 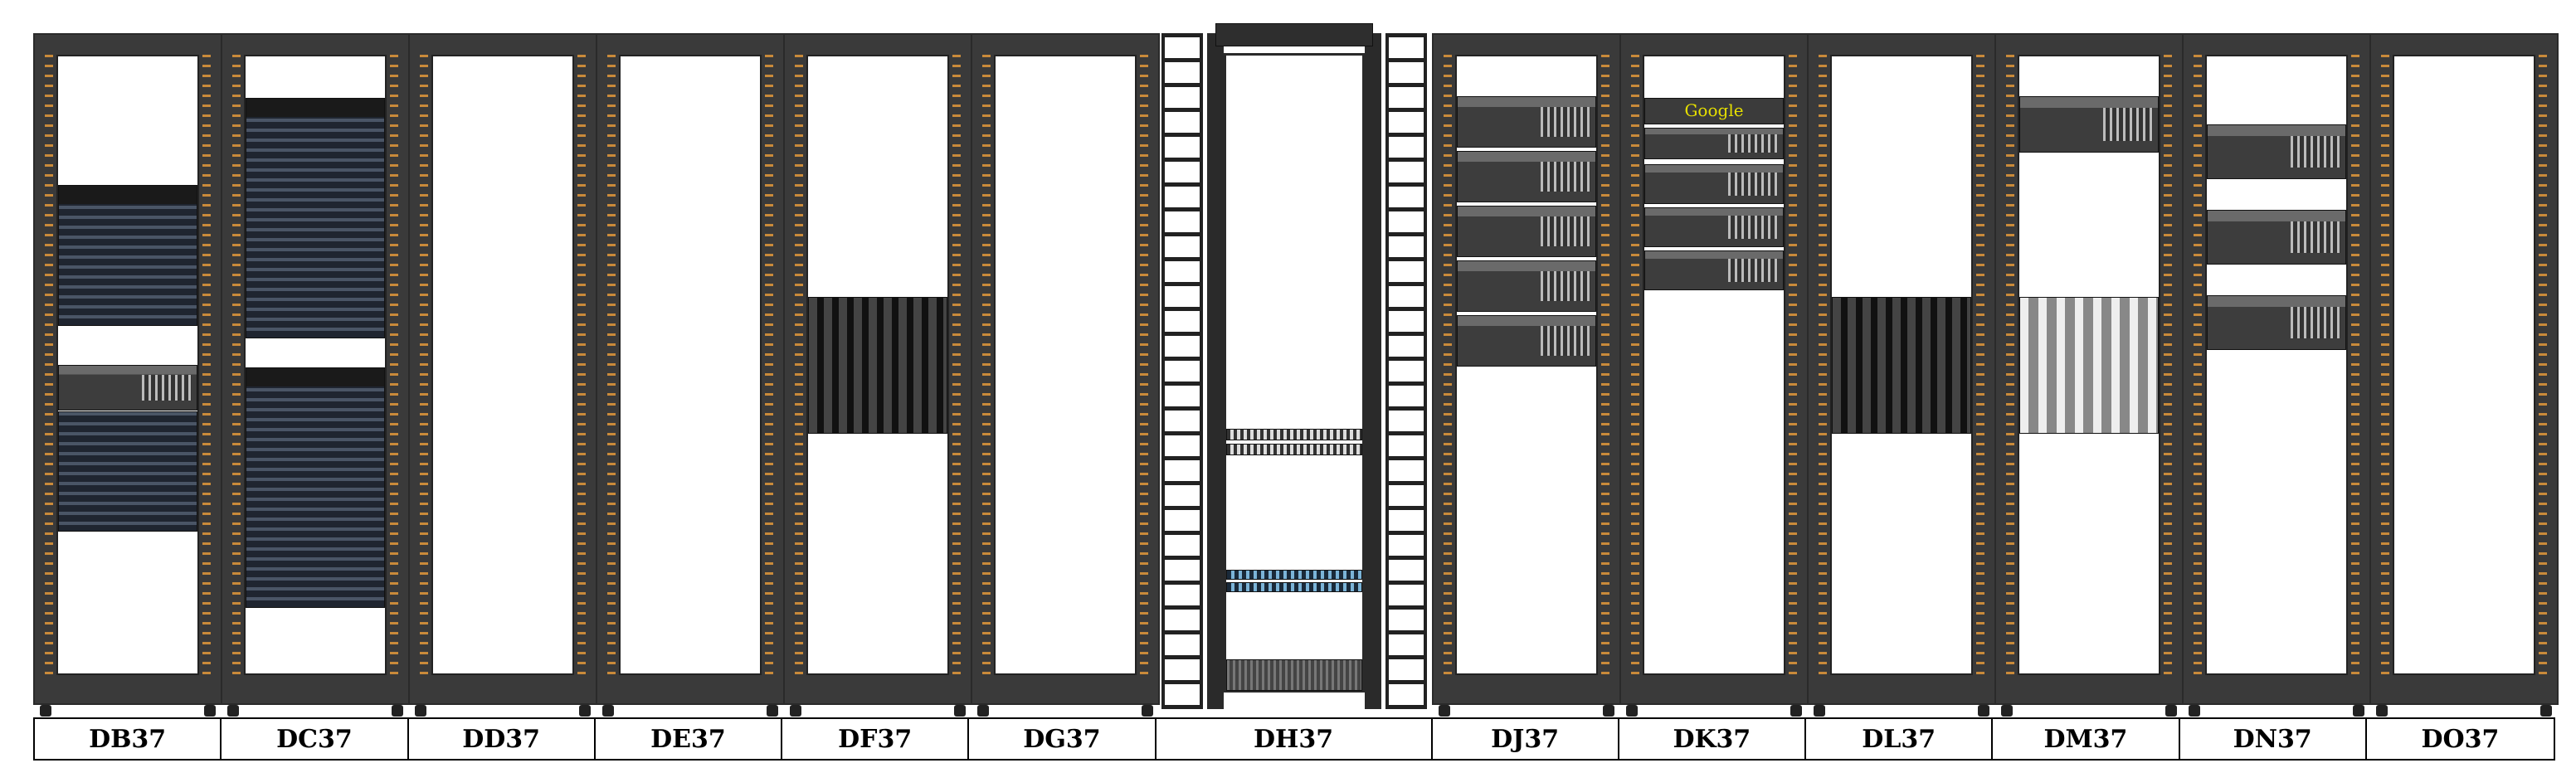 I want to click on rack-dl37, so click(x=1901, y=375).